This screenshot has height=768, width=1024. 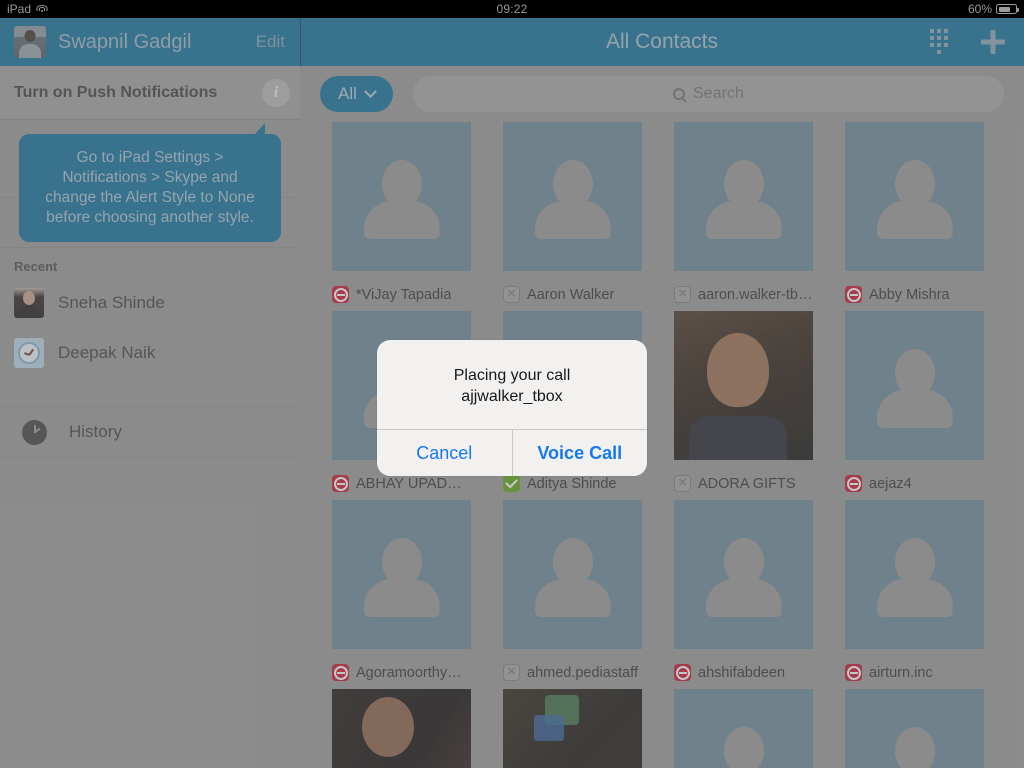 I want to click on dialog-actions: Cancel Voice Call, so click(x=512, y=452).